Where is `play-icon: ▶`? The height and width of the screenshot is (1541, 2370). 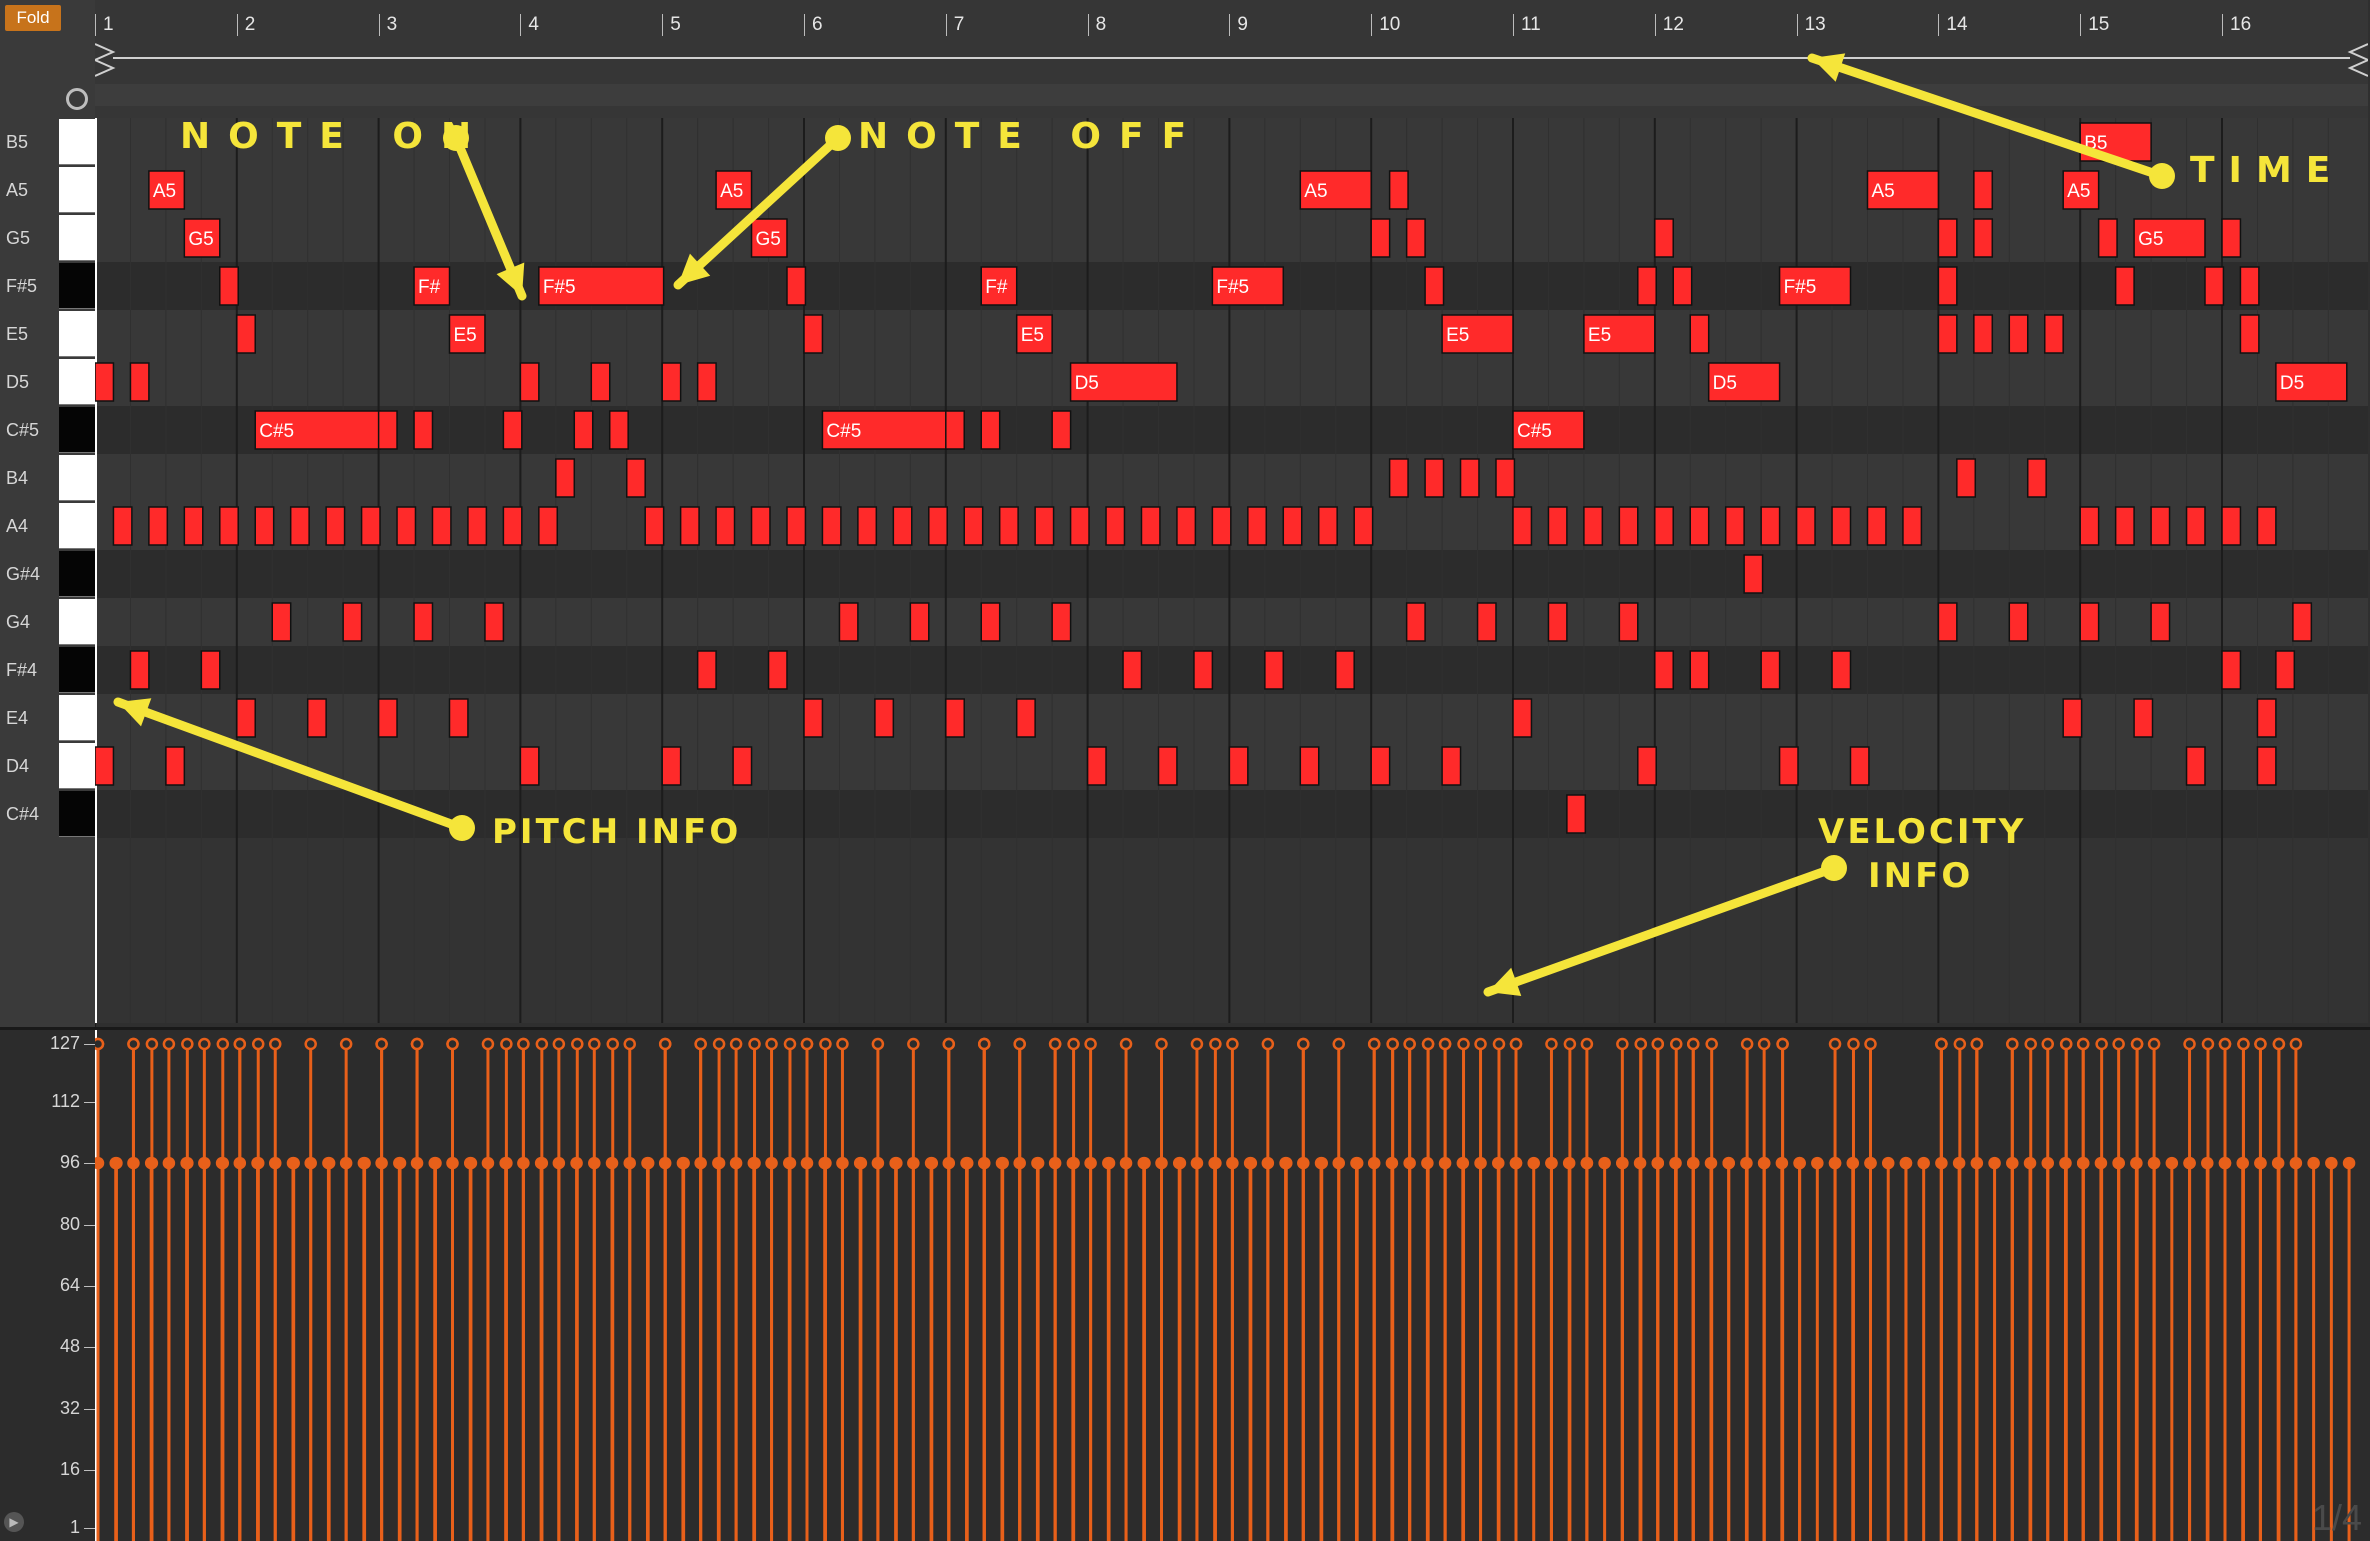 play-icon: ▶ is located at coordinates (14, 1522).